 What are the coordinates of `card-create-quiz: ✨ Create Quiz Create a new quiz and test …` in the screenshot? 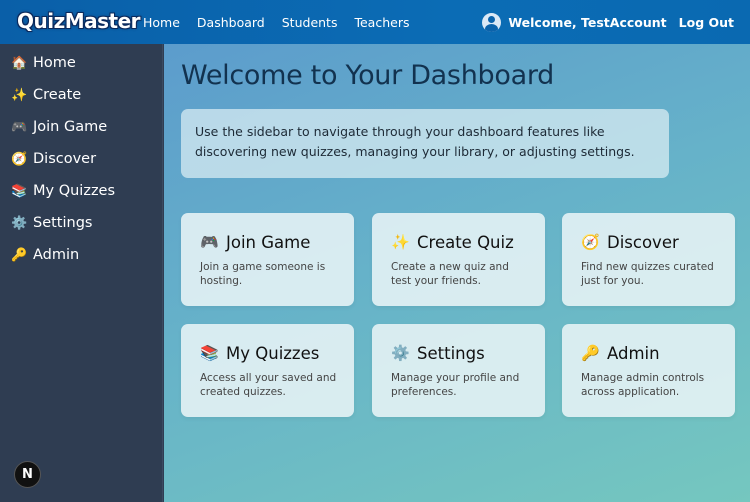 It's located at (458, 259).